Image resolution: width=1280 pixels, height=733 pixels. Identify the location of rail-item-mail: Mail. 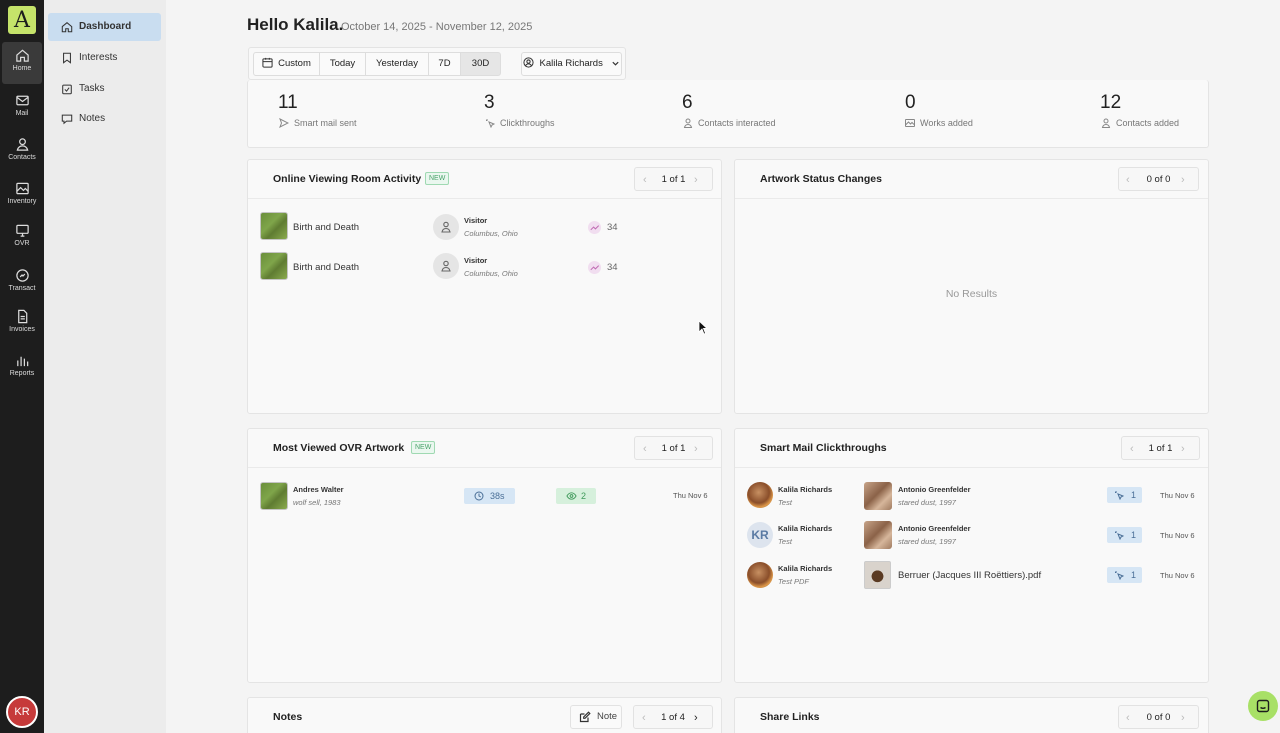
(22, 108).